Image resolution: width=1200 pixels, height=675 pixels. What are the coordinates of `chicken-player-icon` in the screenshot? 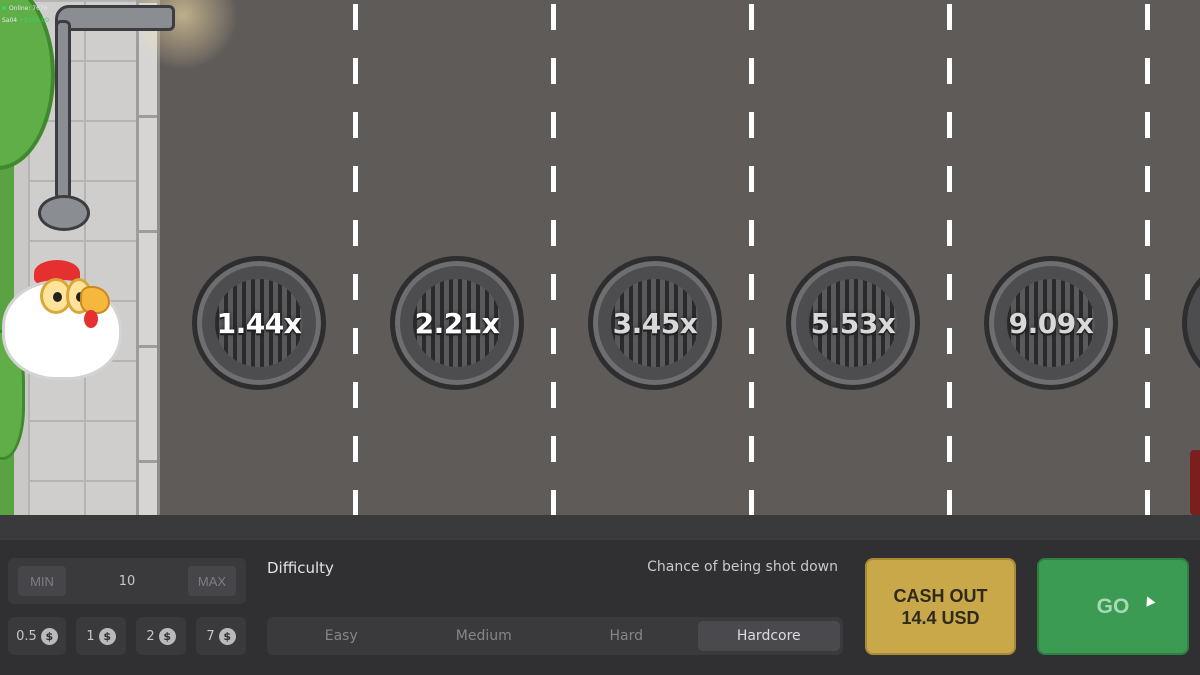 It's located at (62, 320).